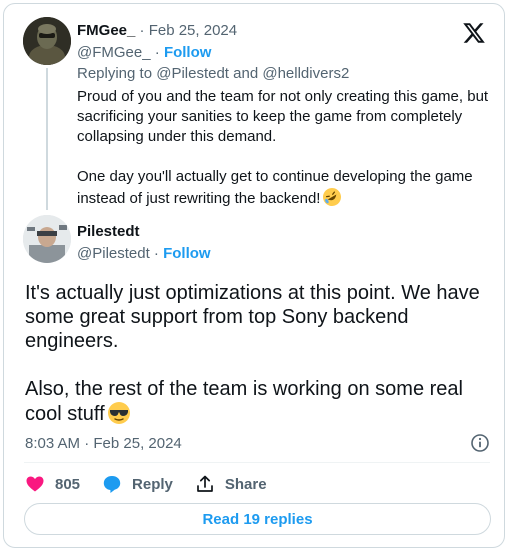 Image resolution: width=508 pixels, height=551 pixels. I want to click on share-button: Share, so click(231, 484).